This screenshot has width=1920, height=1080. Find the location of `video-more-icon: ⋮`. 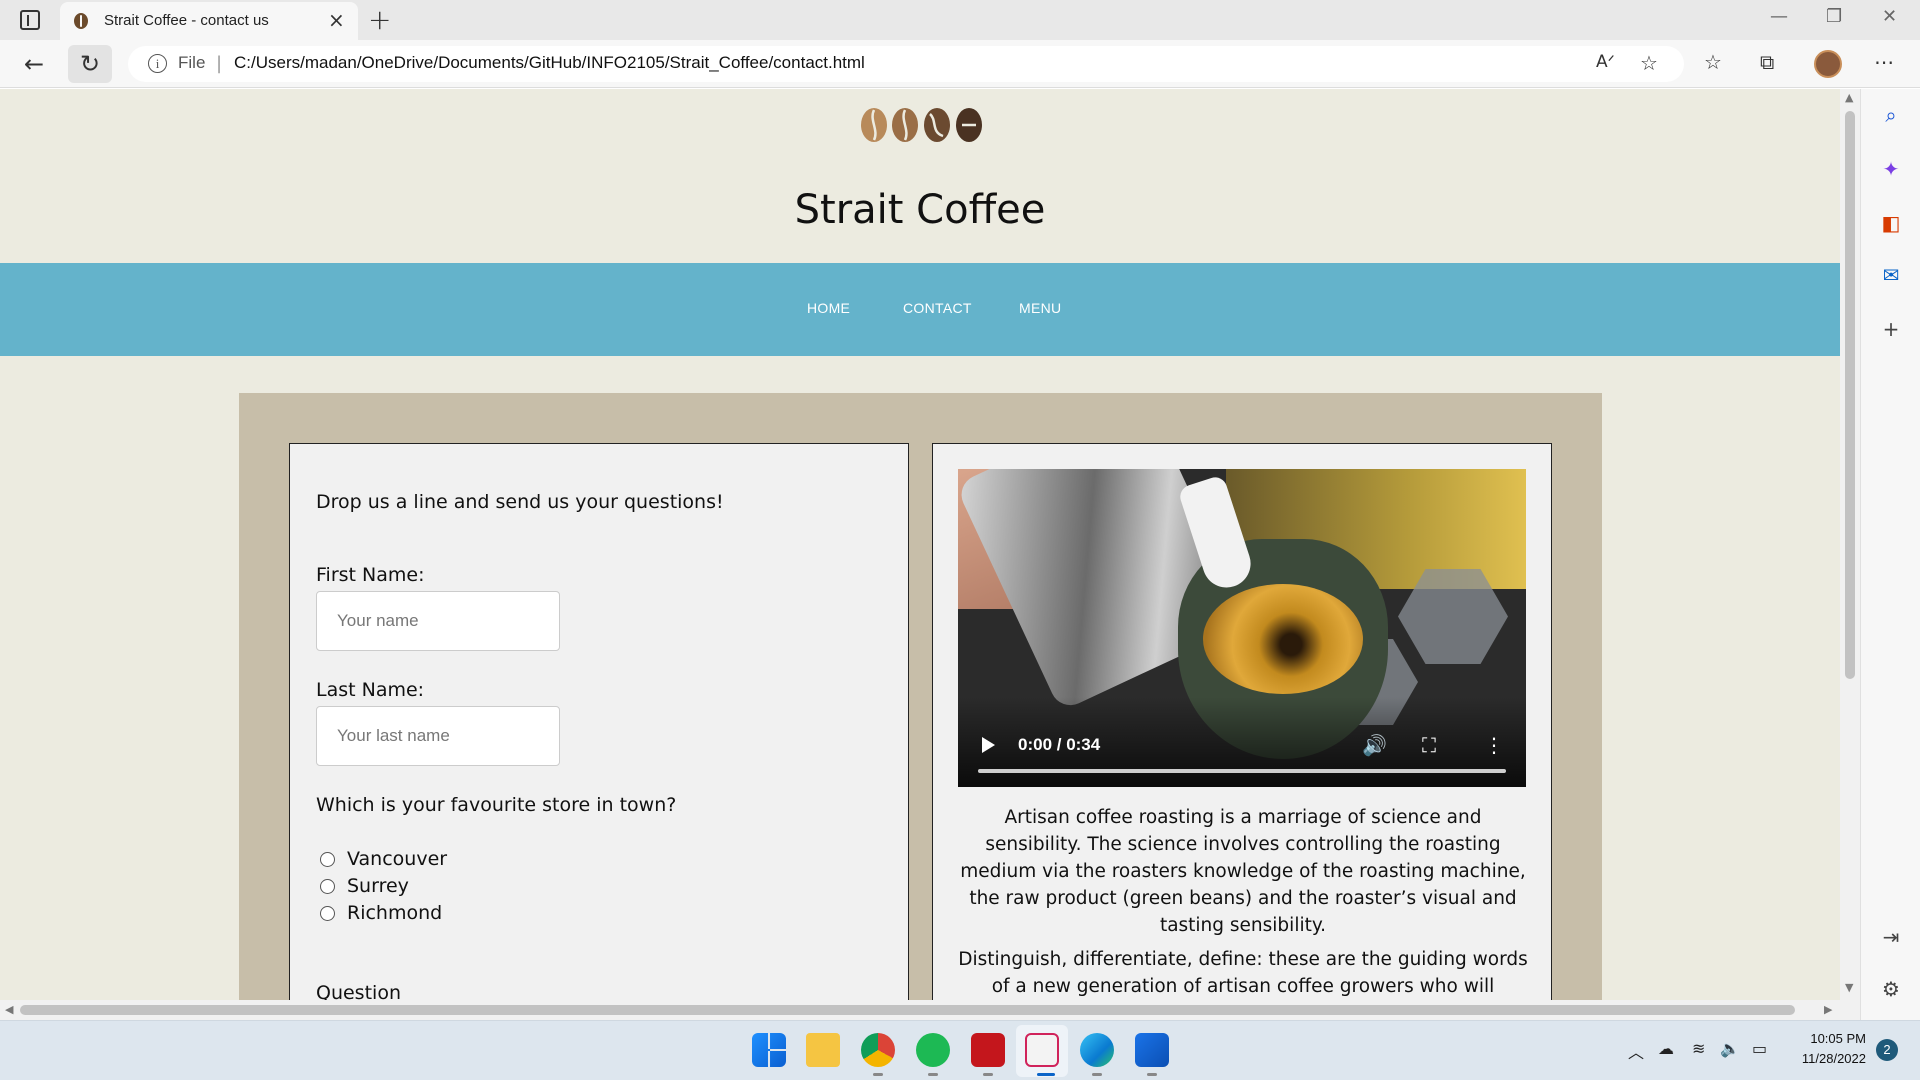

video-more-icon: ⋮ is located at coordinates (1494, 745).